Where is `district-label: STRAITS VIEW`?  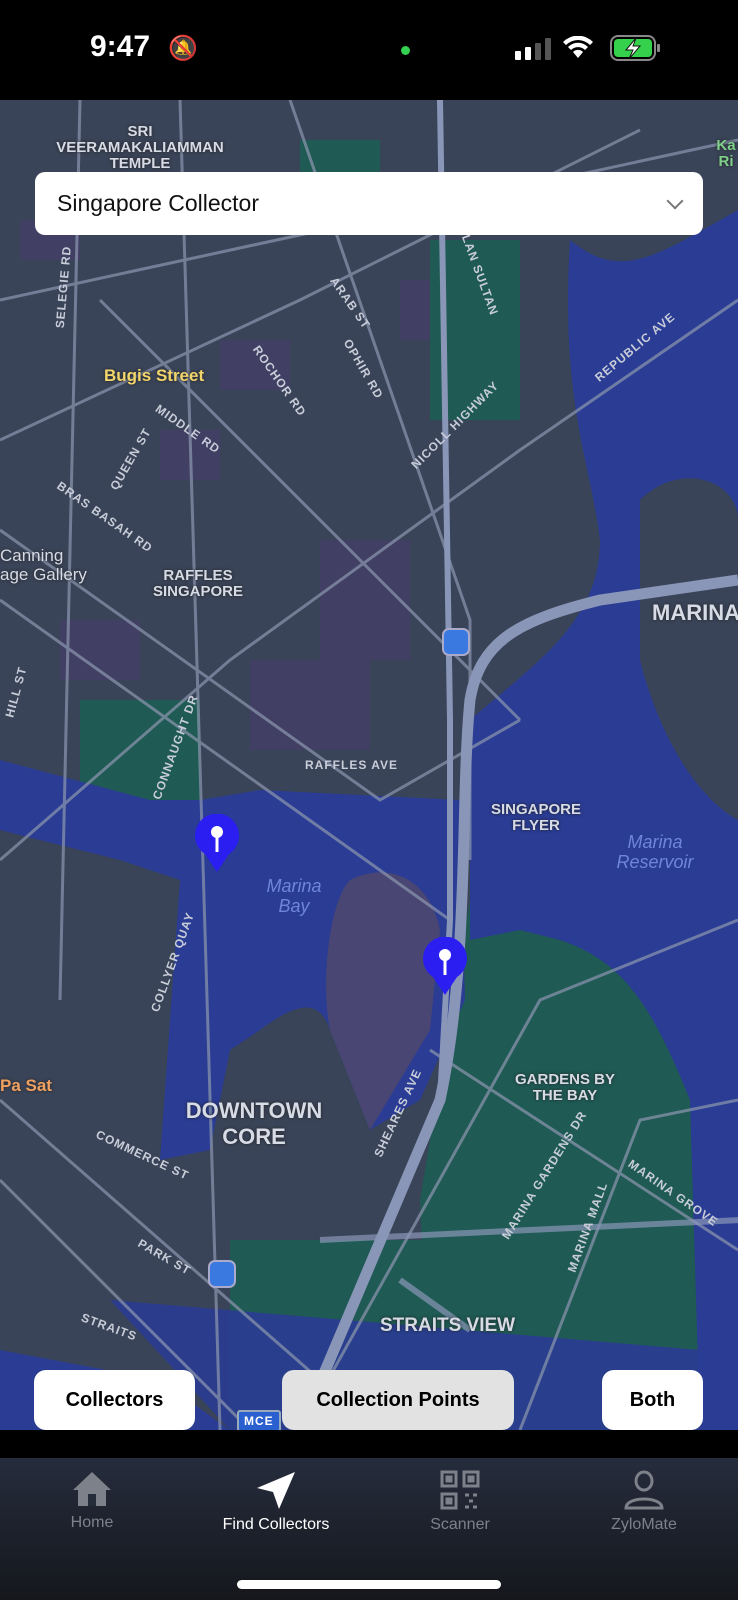
district-label: STRAITS VIEW is located at coordinates (448, 1325).